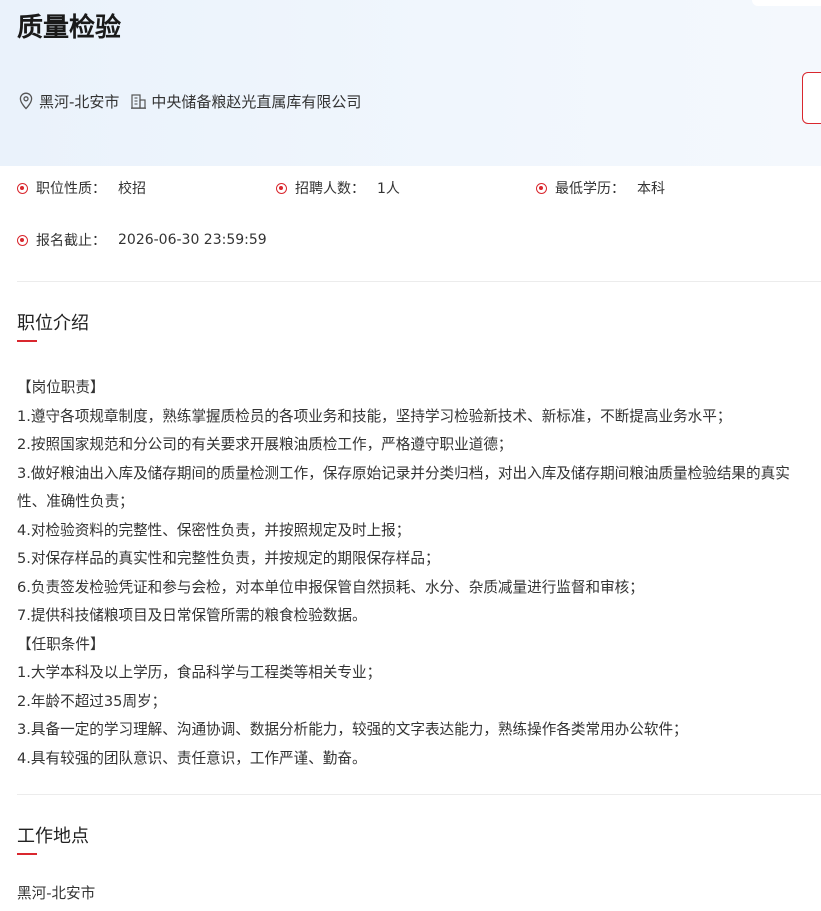  What do you see at coordinates (192, 615) in the screenshot?
I see `desc-line: 7.提供科技储粮项目及日常保管所需的粮食检验数据。` at bounding box center [192, 615].